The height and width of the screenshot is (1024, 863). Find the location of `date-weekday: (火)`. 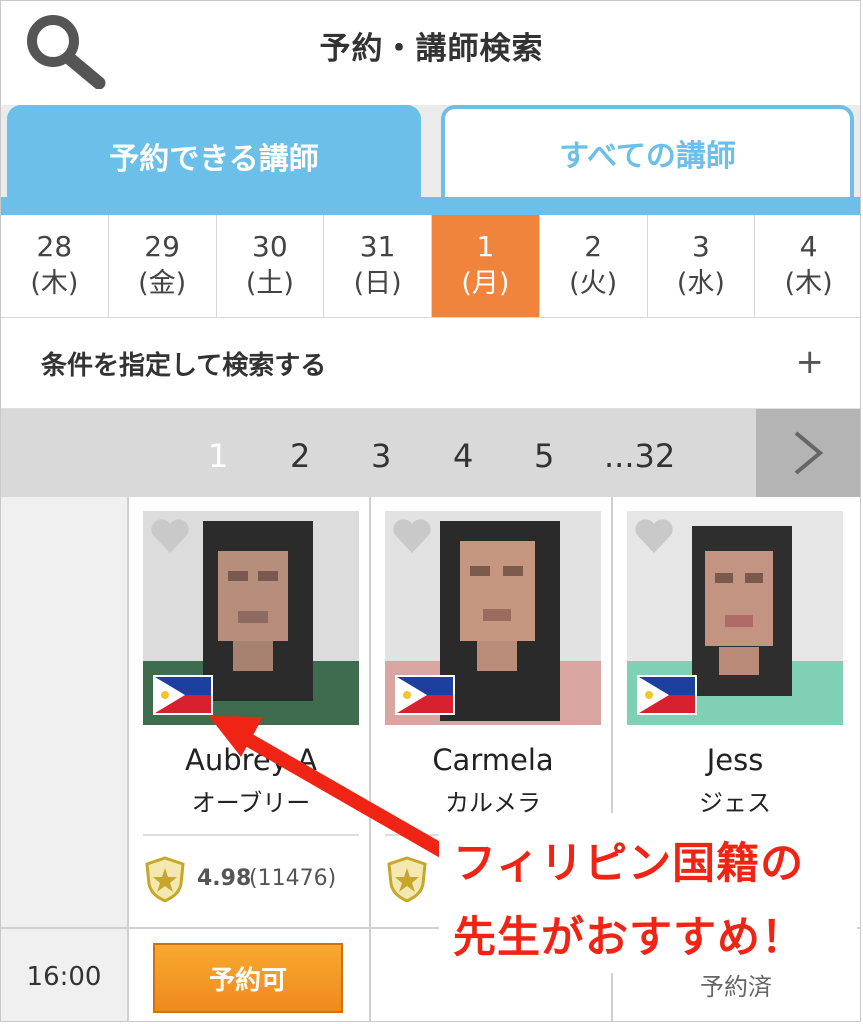

date-weekday: (火) is located at coordinates (593, 283).